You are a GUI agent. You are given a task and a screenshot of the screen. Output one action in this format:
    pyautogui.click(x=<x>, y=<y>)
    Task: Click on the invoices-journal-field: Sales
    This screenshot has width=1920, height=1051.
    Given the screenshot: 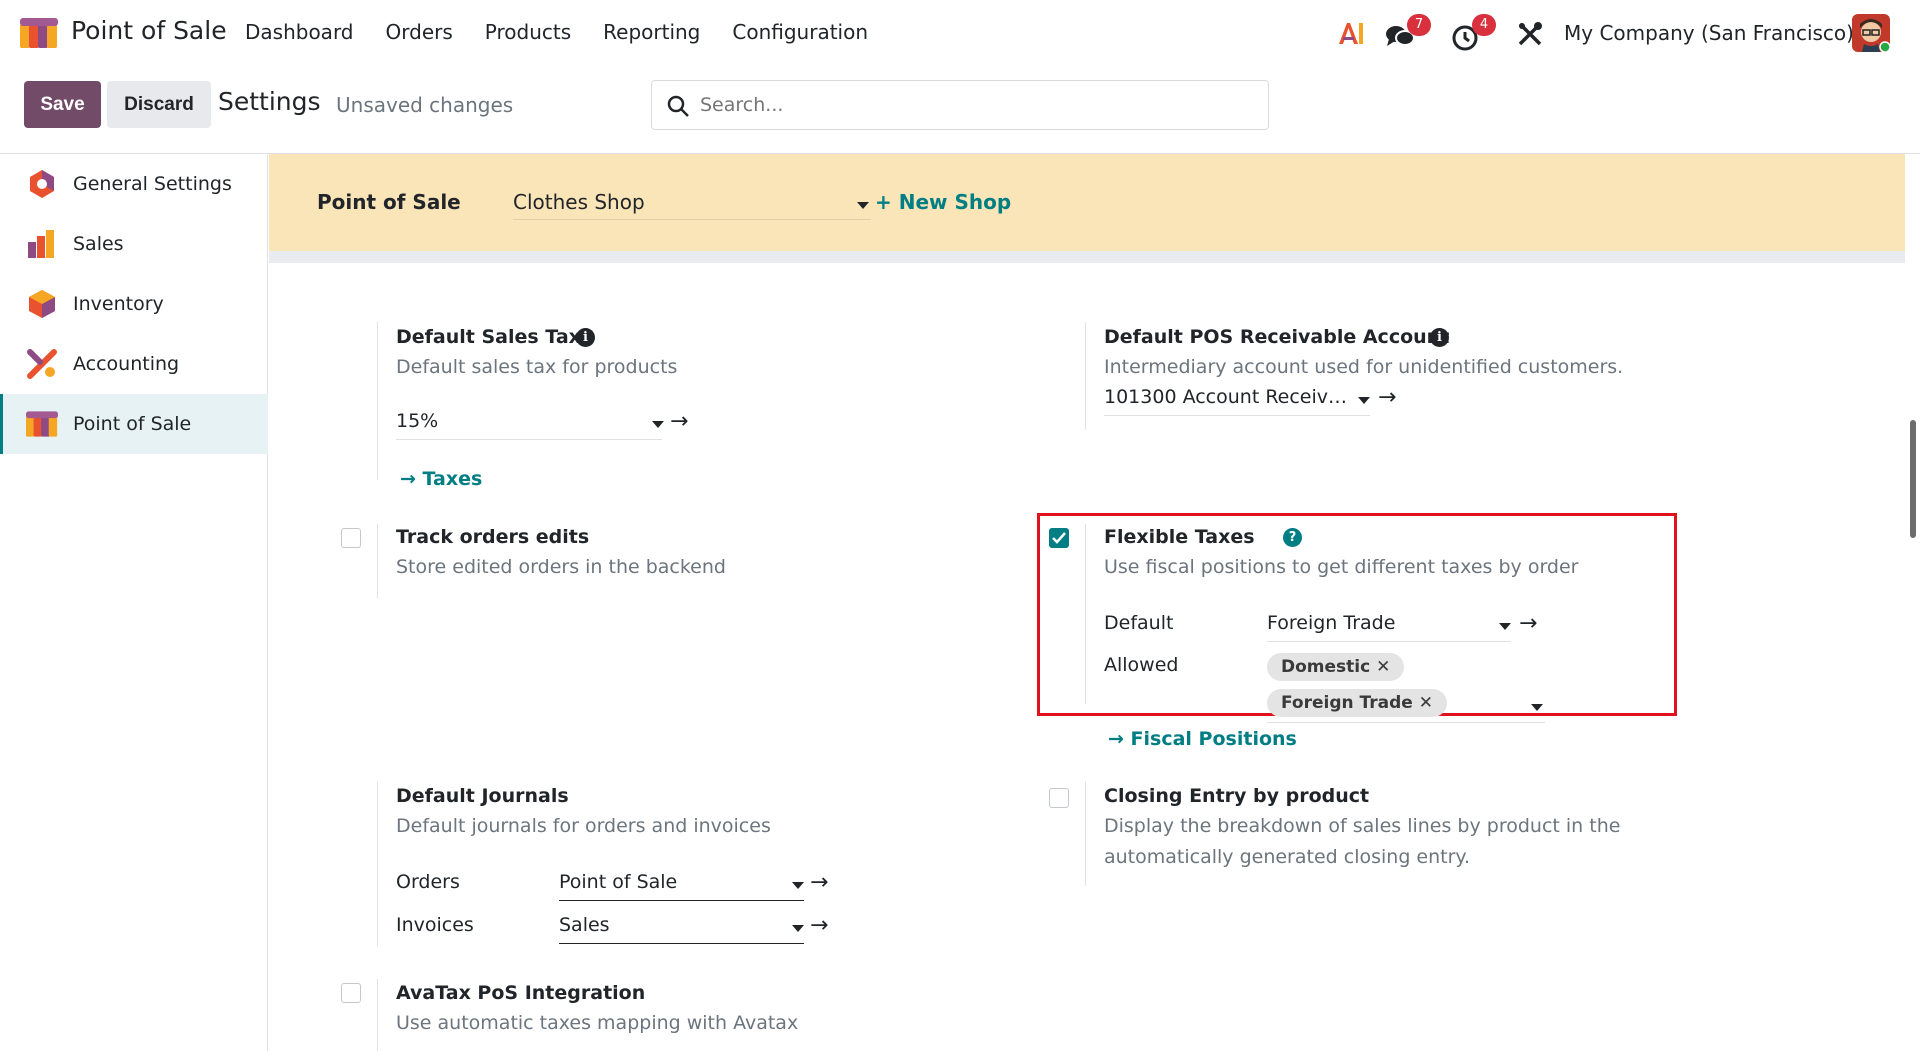 What is the action you would take?
    pyautogui.click(x=681, y=929)
    